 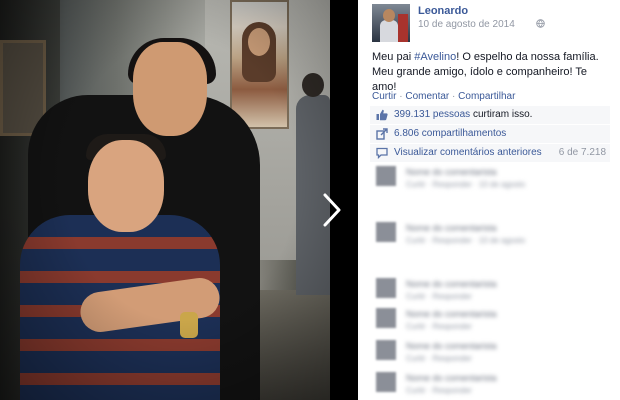 What do you see at coordinates (403, 28) in the screenshot?
I see `avatar-bg` at bounding box center [403, 28].